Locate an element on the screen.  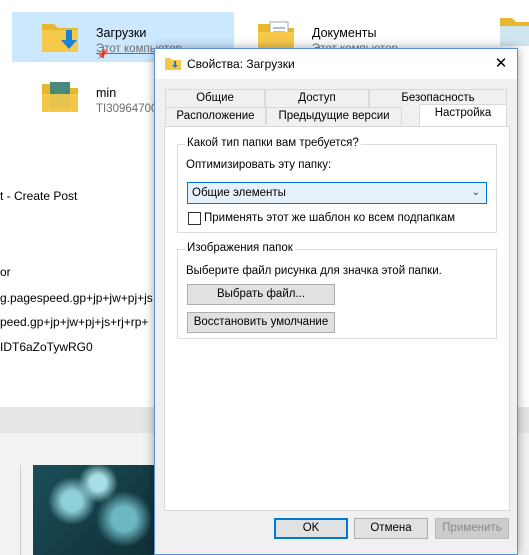
image-folder-icon is located at coordinates (60, 97).